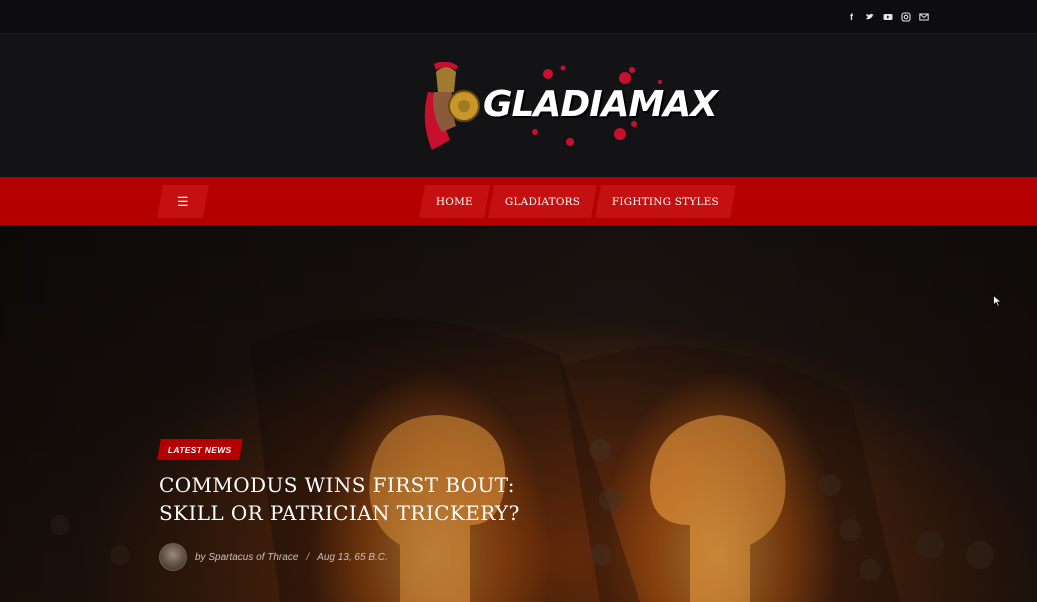 The height and width of the screenshot is (602, 1037). I want to click on youtube-icon, so click(887, 16).